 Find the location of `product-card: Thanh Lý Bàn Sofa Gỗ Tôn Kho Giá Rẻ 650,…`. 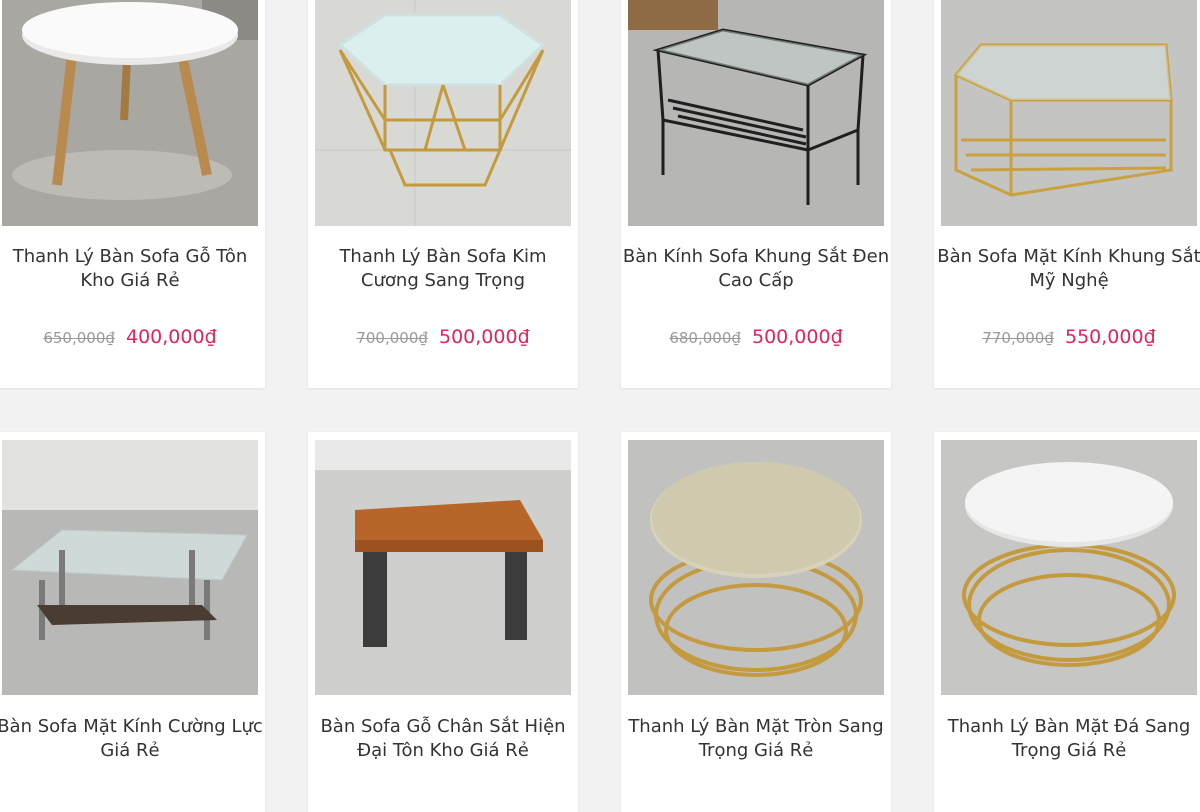

product-card: Thanh Lý Bàn Sofa Gỗ Tôn Kho Giá Rẻ 650,… is located at coordinates (132, 194).